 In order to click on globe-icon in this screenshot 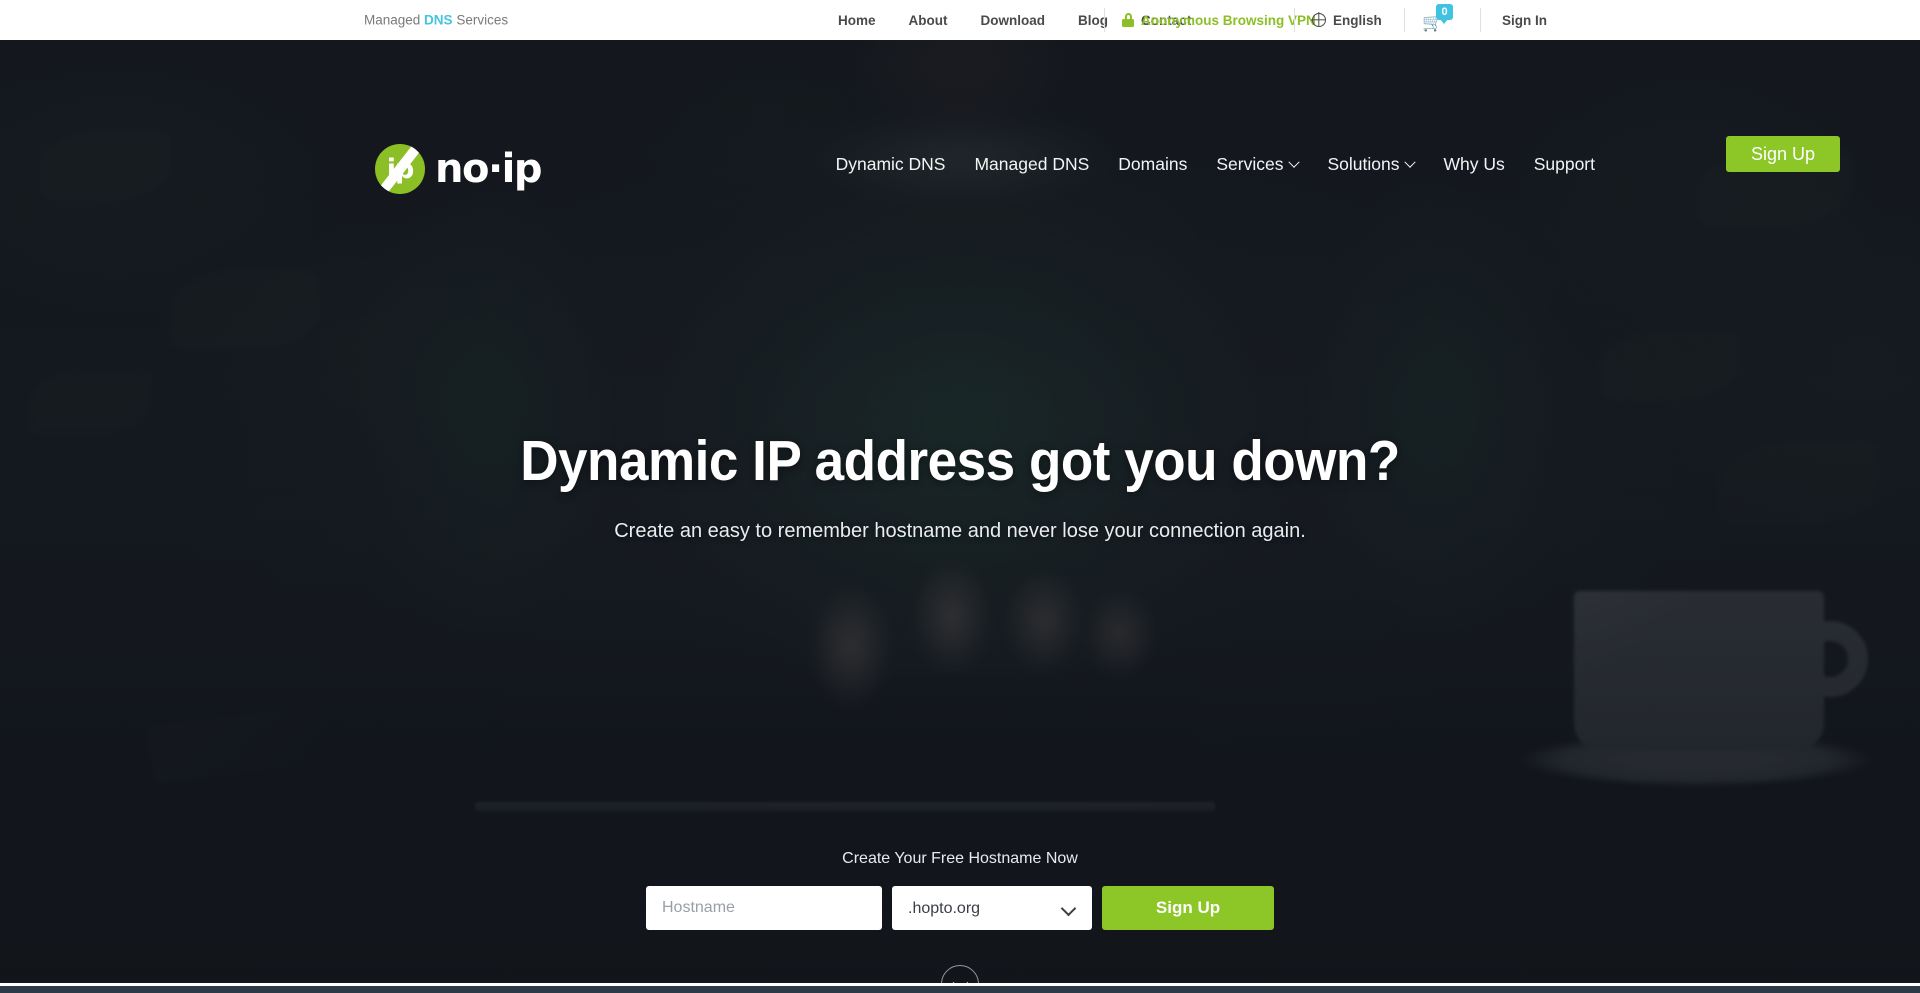, I will do `click(1319, 20)`.